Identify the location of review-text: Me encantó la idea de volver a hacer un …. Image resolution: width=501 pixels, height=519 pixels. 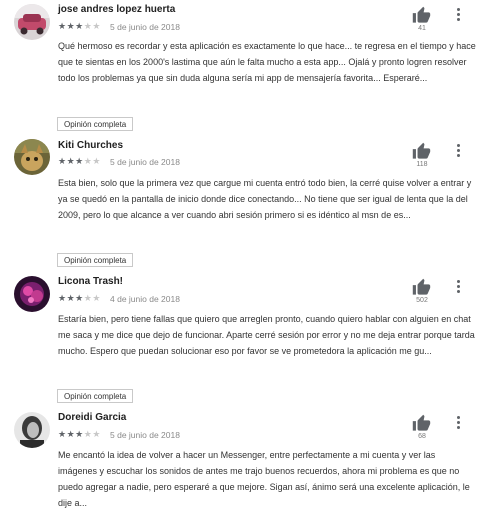
(264, 479).